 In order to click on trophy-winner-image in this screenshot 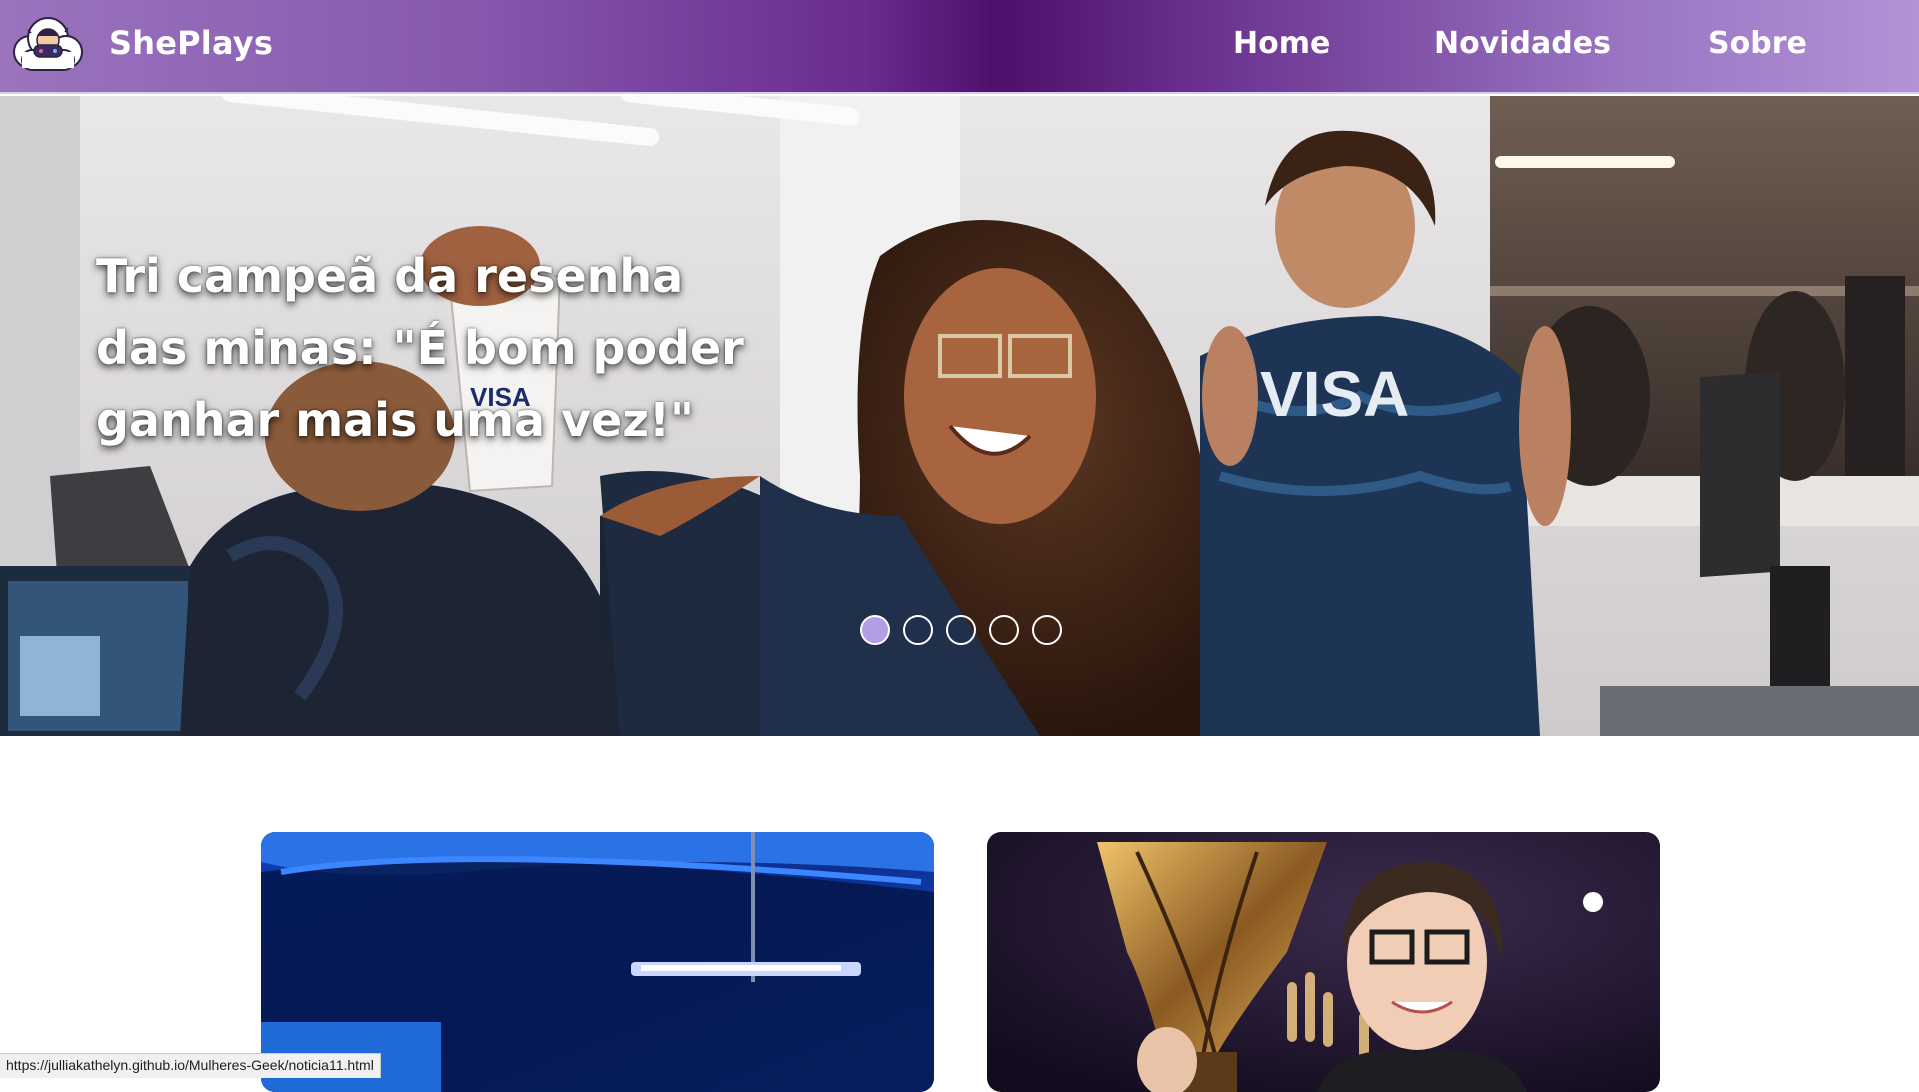, I will do `click(1323, 962)`.